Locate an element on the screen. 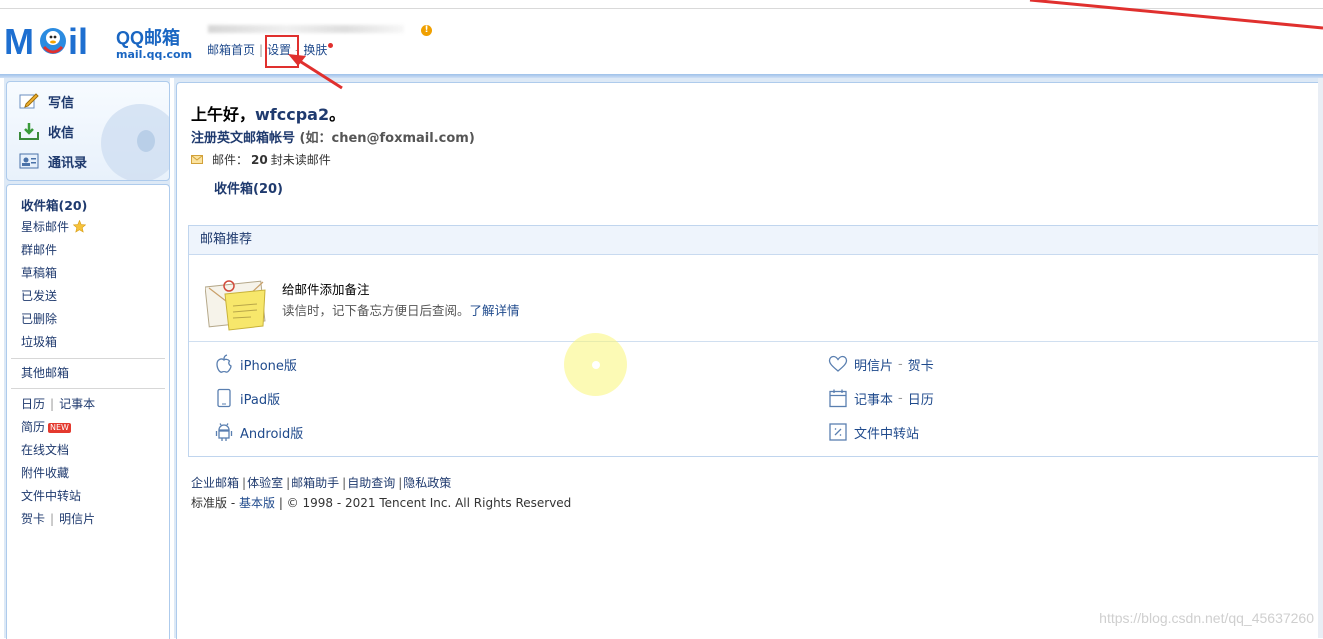 Image resolution: width=1323 pixels, height=639 pixels. notes-link: 记事本 is located at coordinates (77, 404).